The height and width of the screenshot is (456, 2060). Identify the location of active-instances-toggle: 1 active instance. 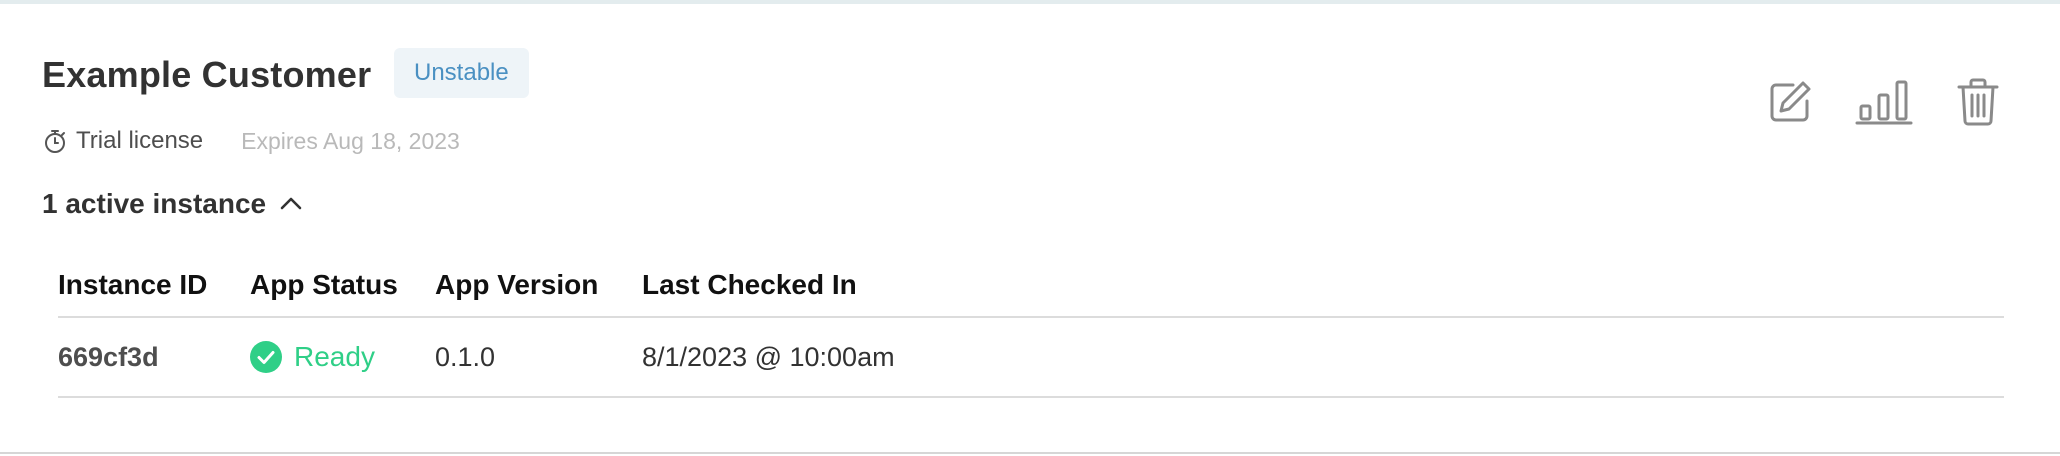
(174, 204).